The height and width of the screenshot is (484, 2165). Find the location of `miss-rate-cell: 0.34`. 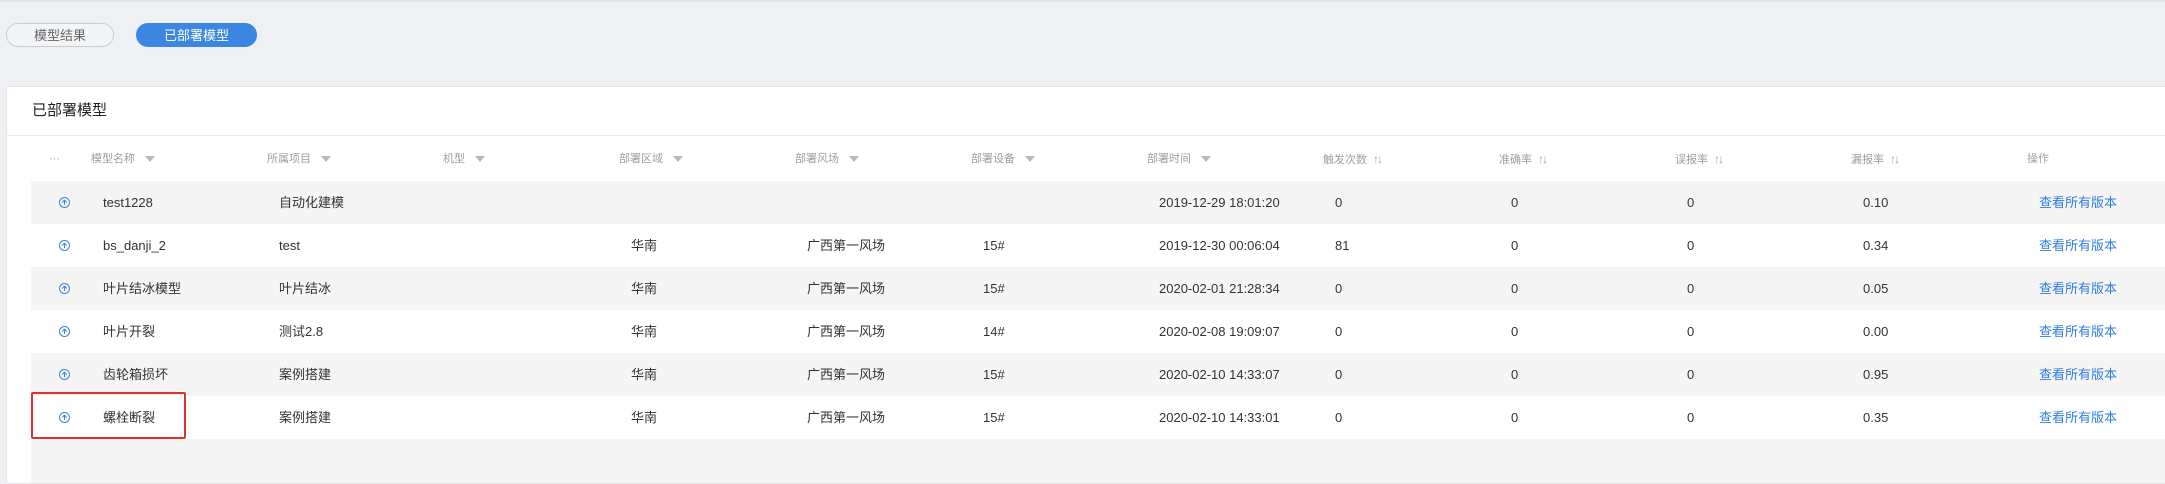

miss-rate-cell: 0.34 is located at coordinates (1876, 245).